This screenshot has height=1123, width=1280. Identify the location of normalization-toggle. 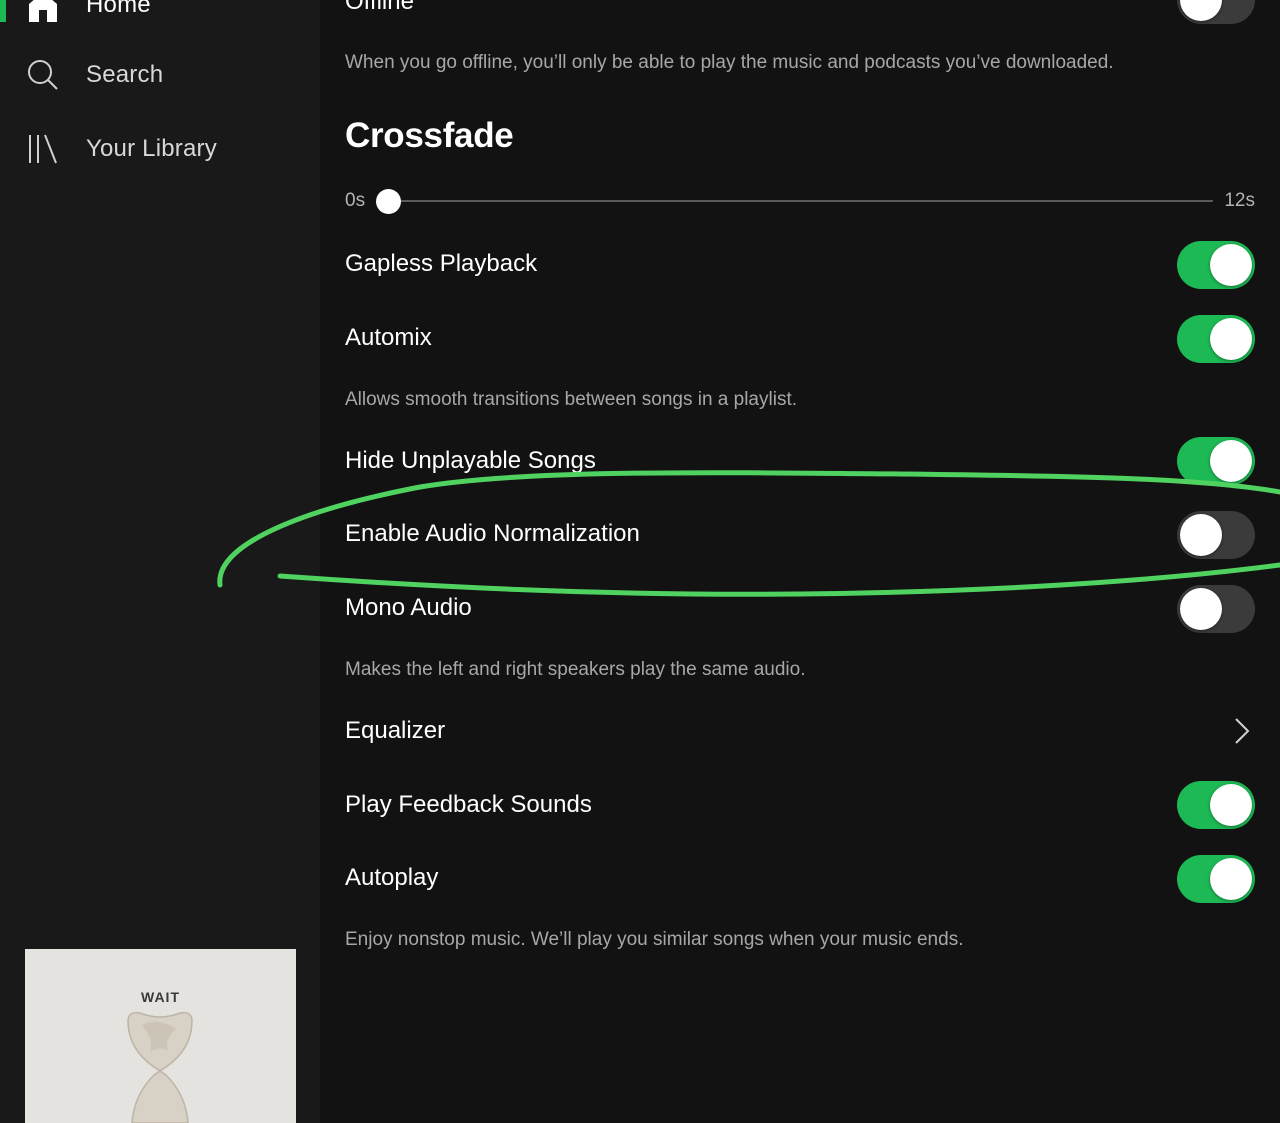
(1216, 535).